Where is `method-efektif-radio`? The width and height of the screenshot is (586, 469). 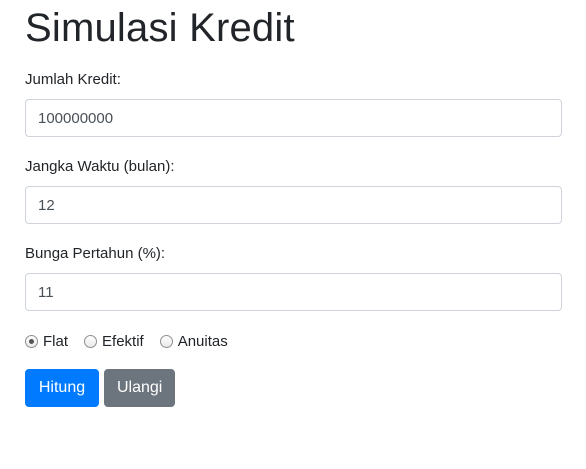 method-efektif-radio is located at coordinates (91, 341).